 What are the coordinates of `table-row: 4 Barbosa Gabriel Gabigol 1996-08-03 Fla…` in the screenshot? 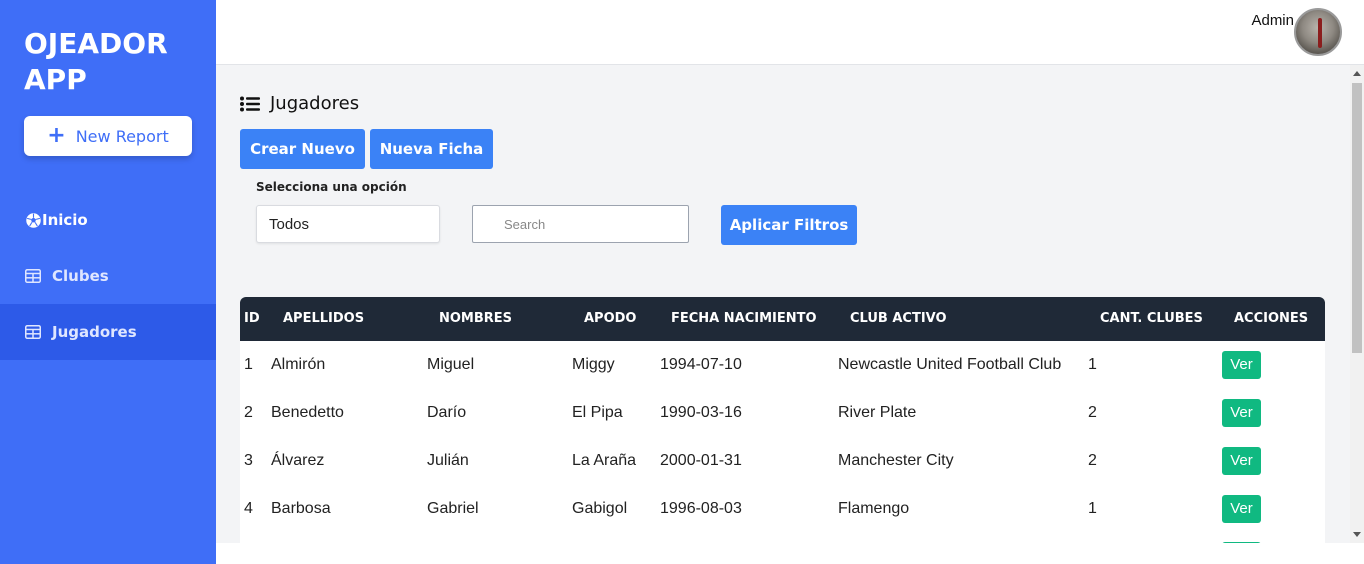 It's located at (782, 509).